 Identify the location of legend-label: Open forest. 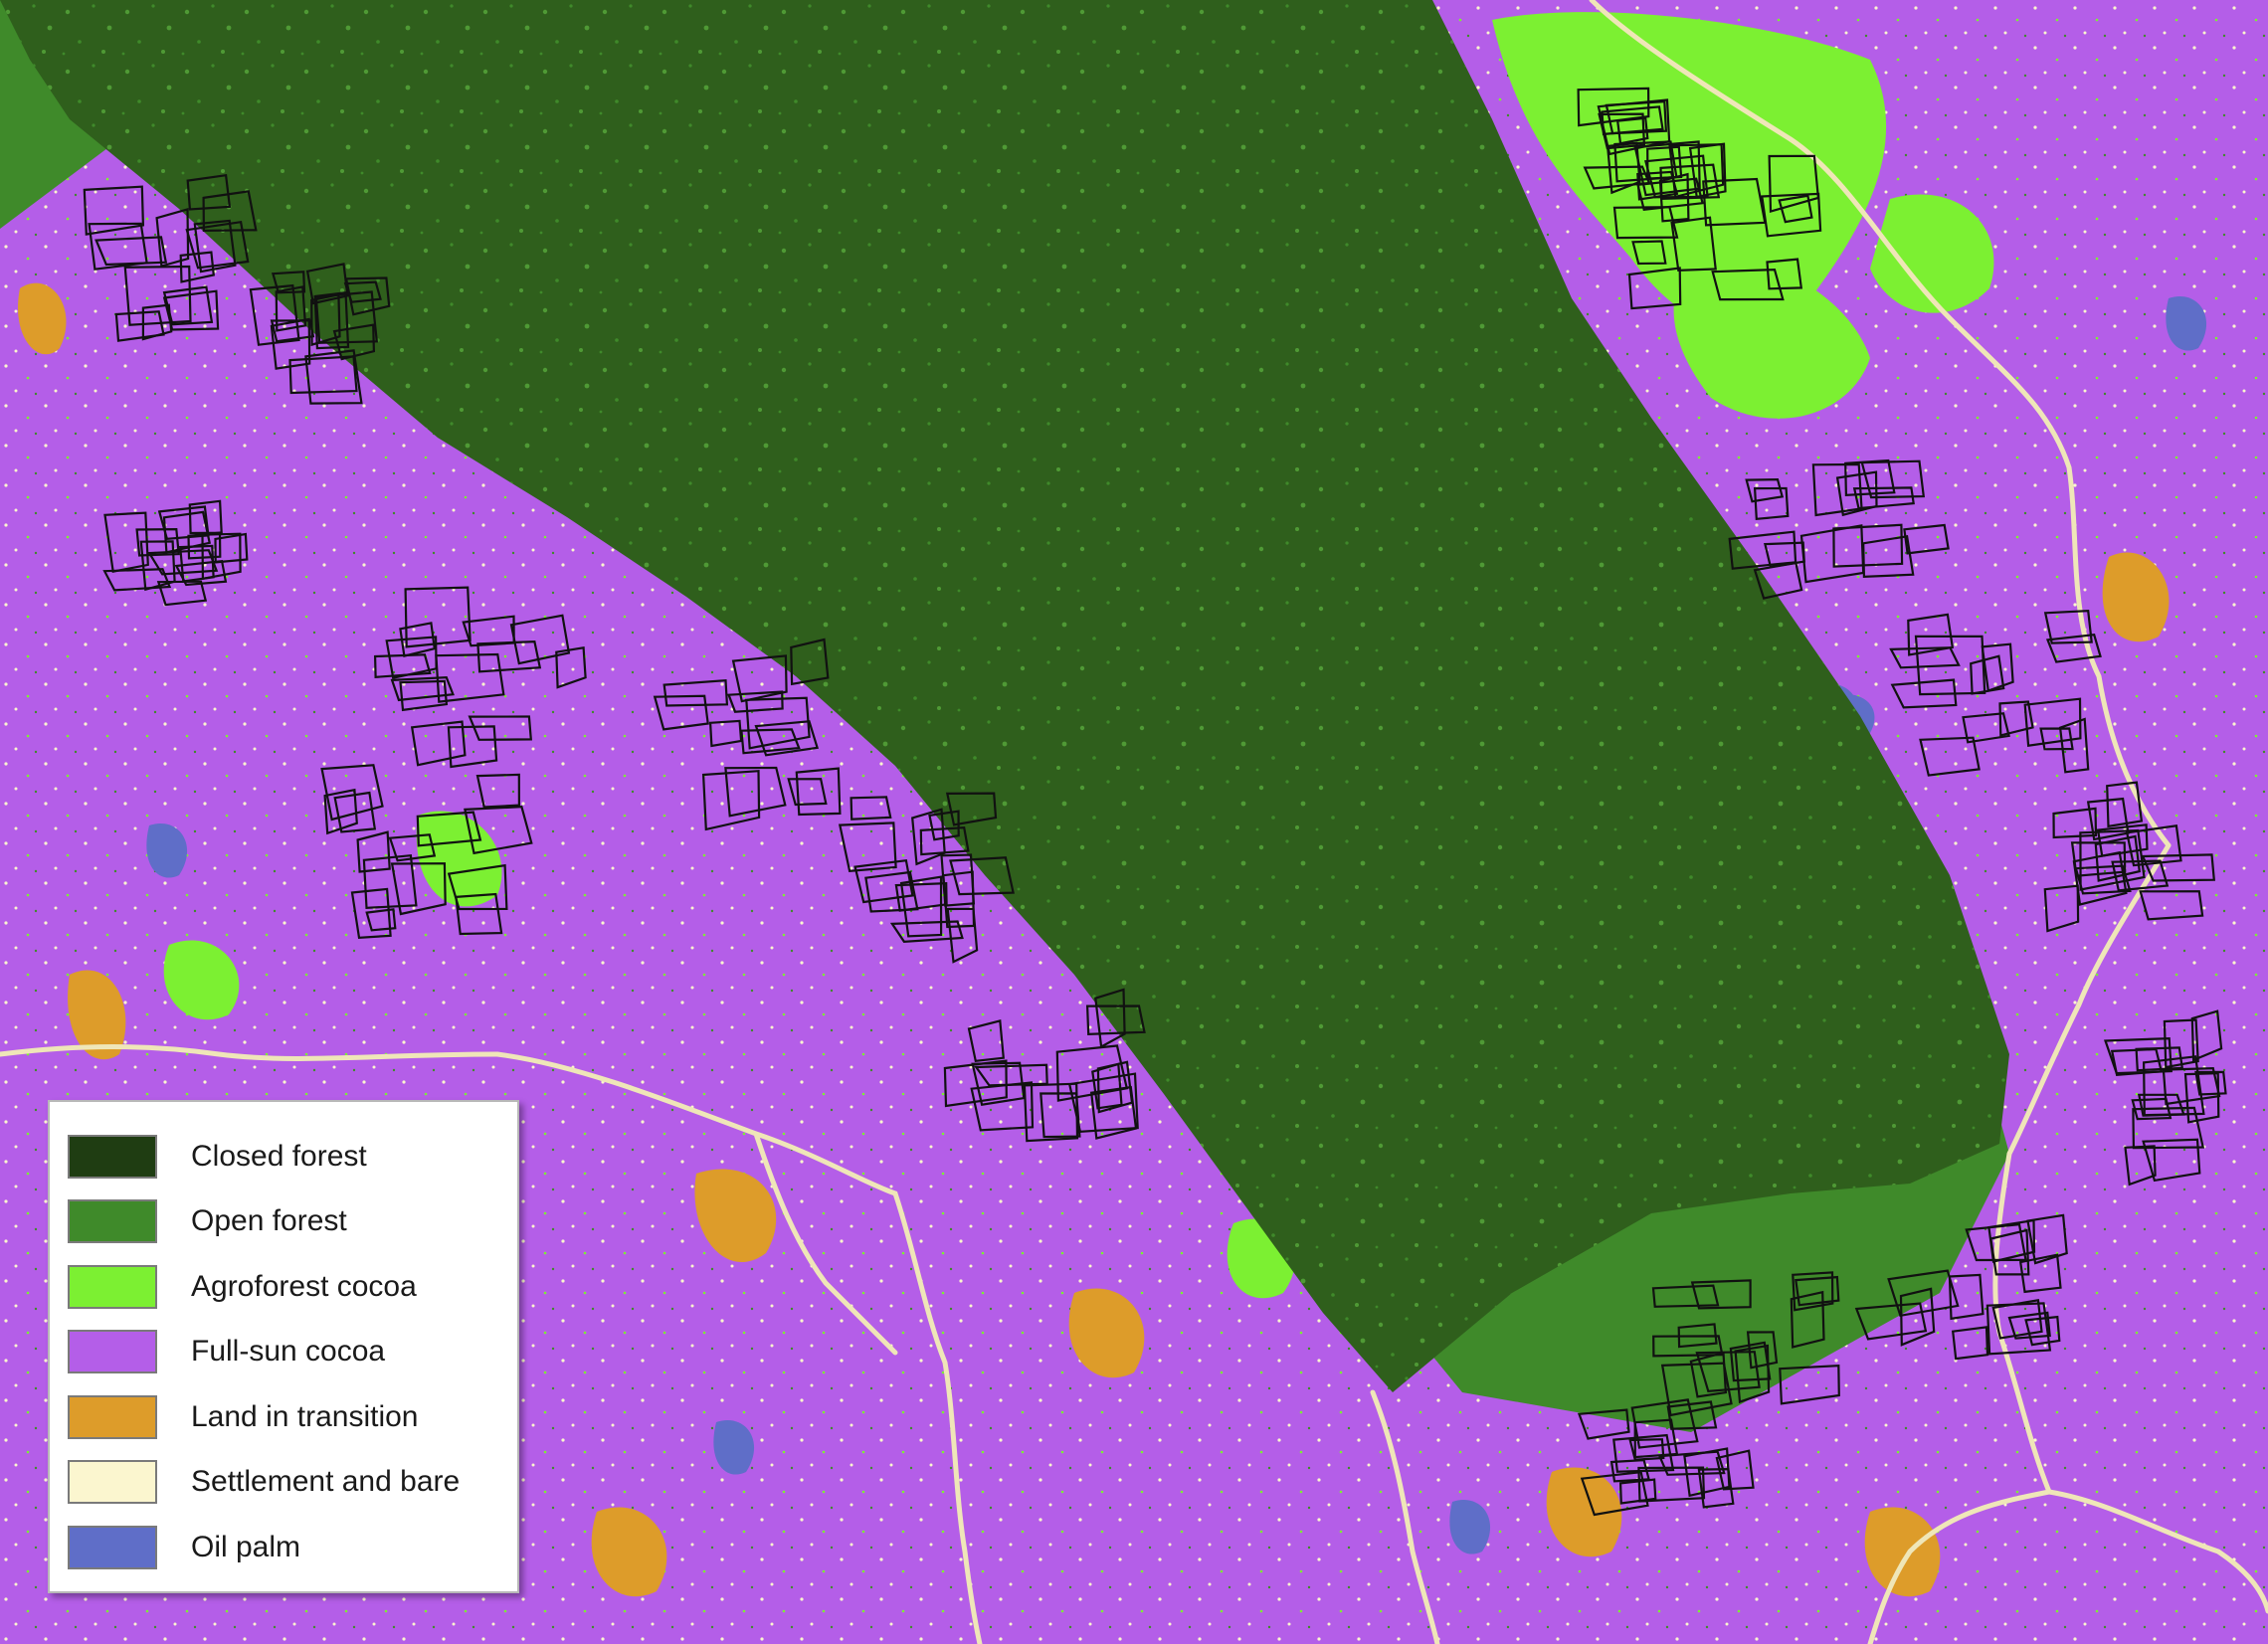
(269, 1221).